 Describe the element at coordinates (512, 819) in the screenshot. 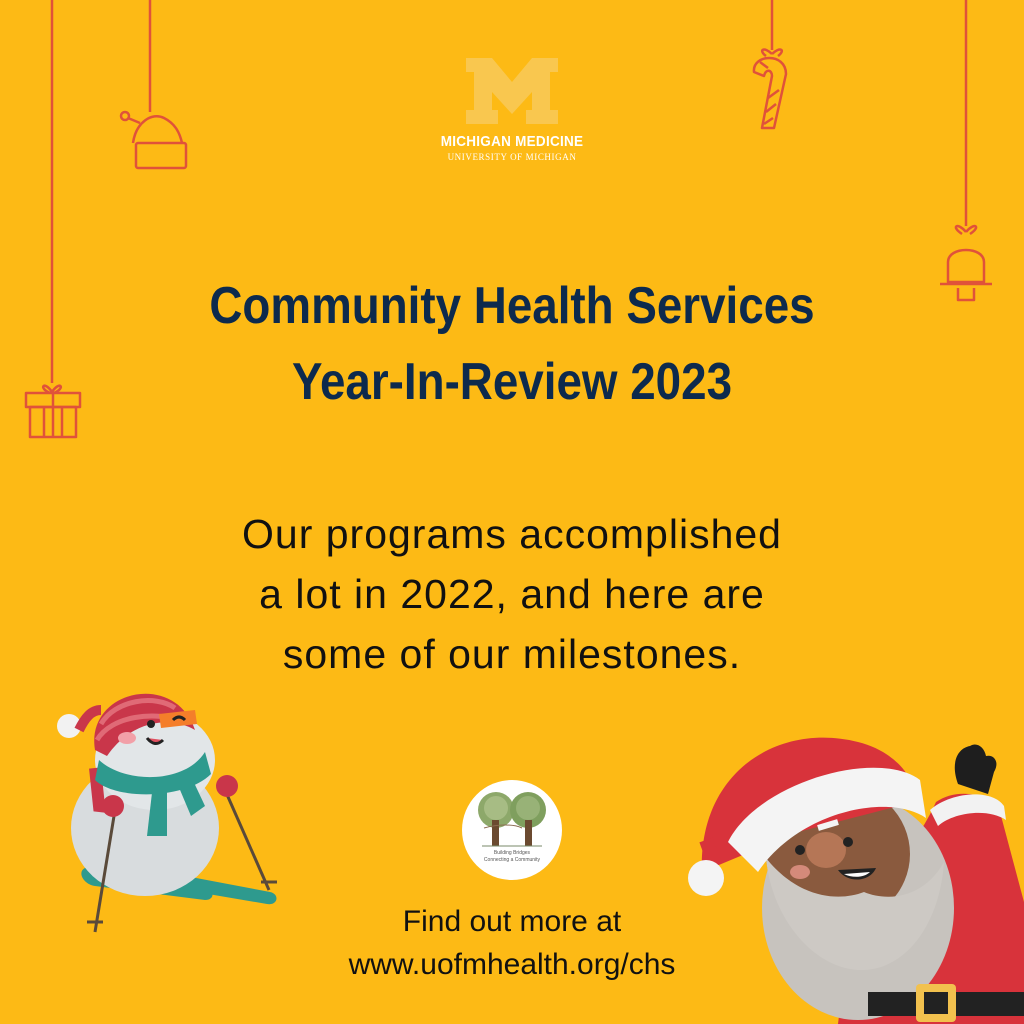

I see `tree-logo-graphic` at that location.